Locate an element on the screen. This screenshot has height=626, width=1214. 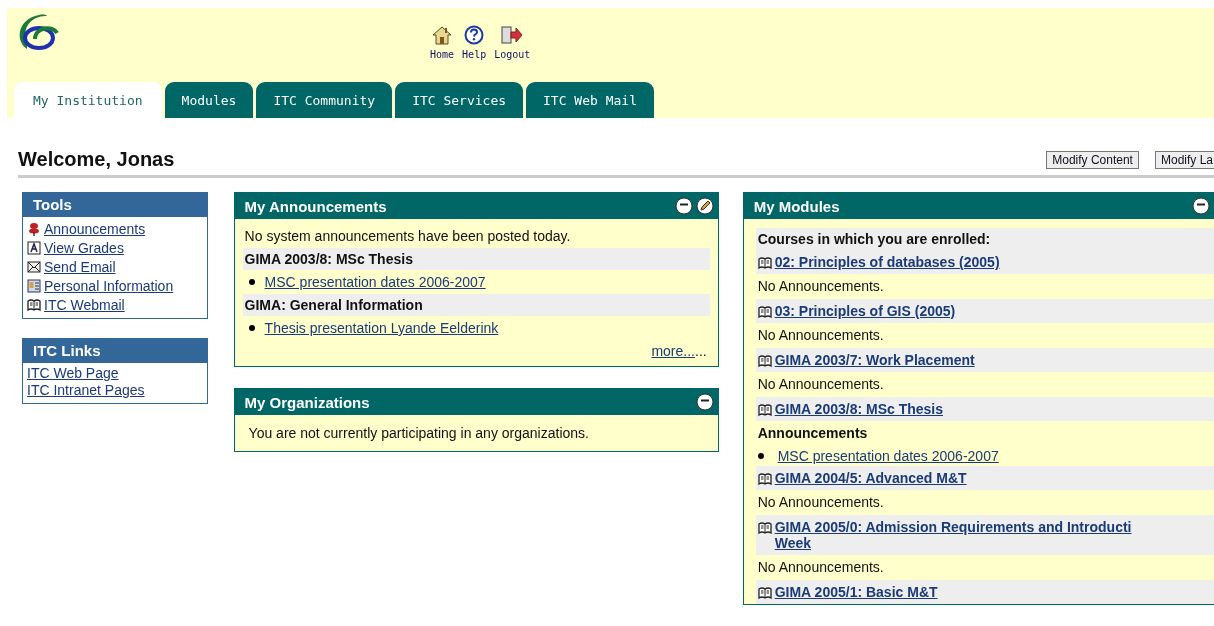
panel-title: My Announcements is located at coordinates (316, 206).